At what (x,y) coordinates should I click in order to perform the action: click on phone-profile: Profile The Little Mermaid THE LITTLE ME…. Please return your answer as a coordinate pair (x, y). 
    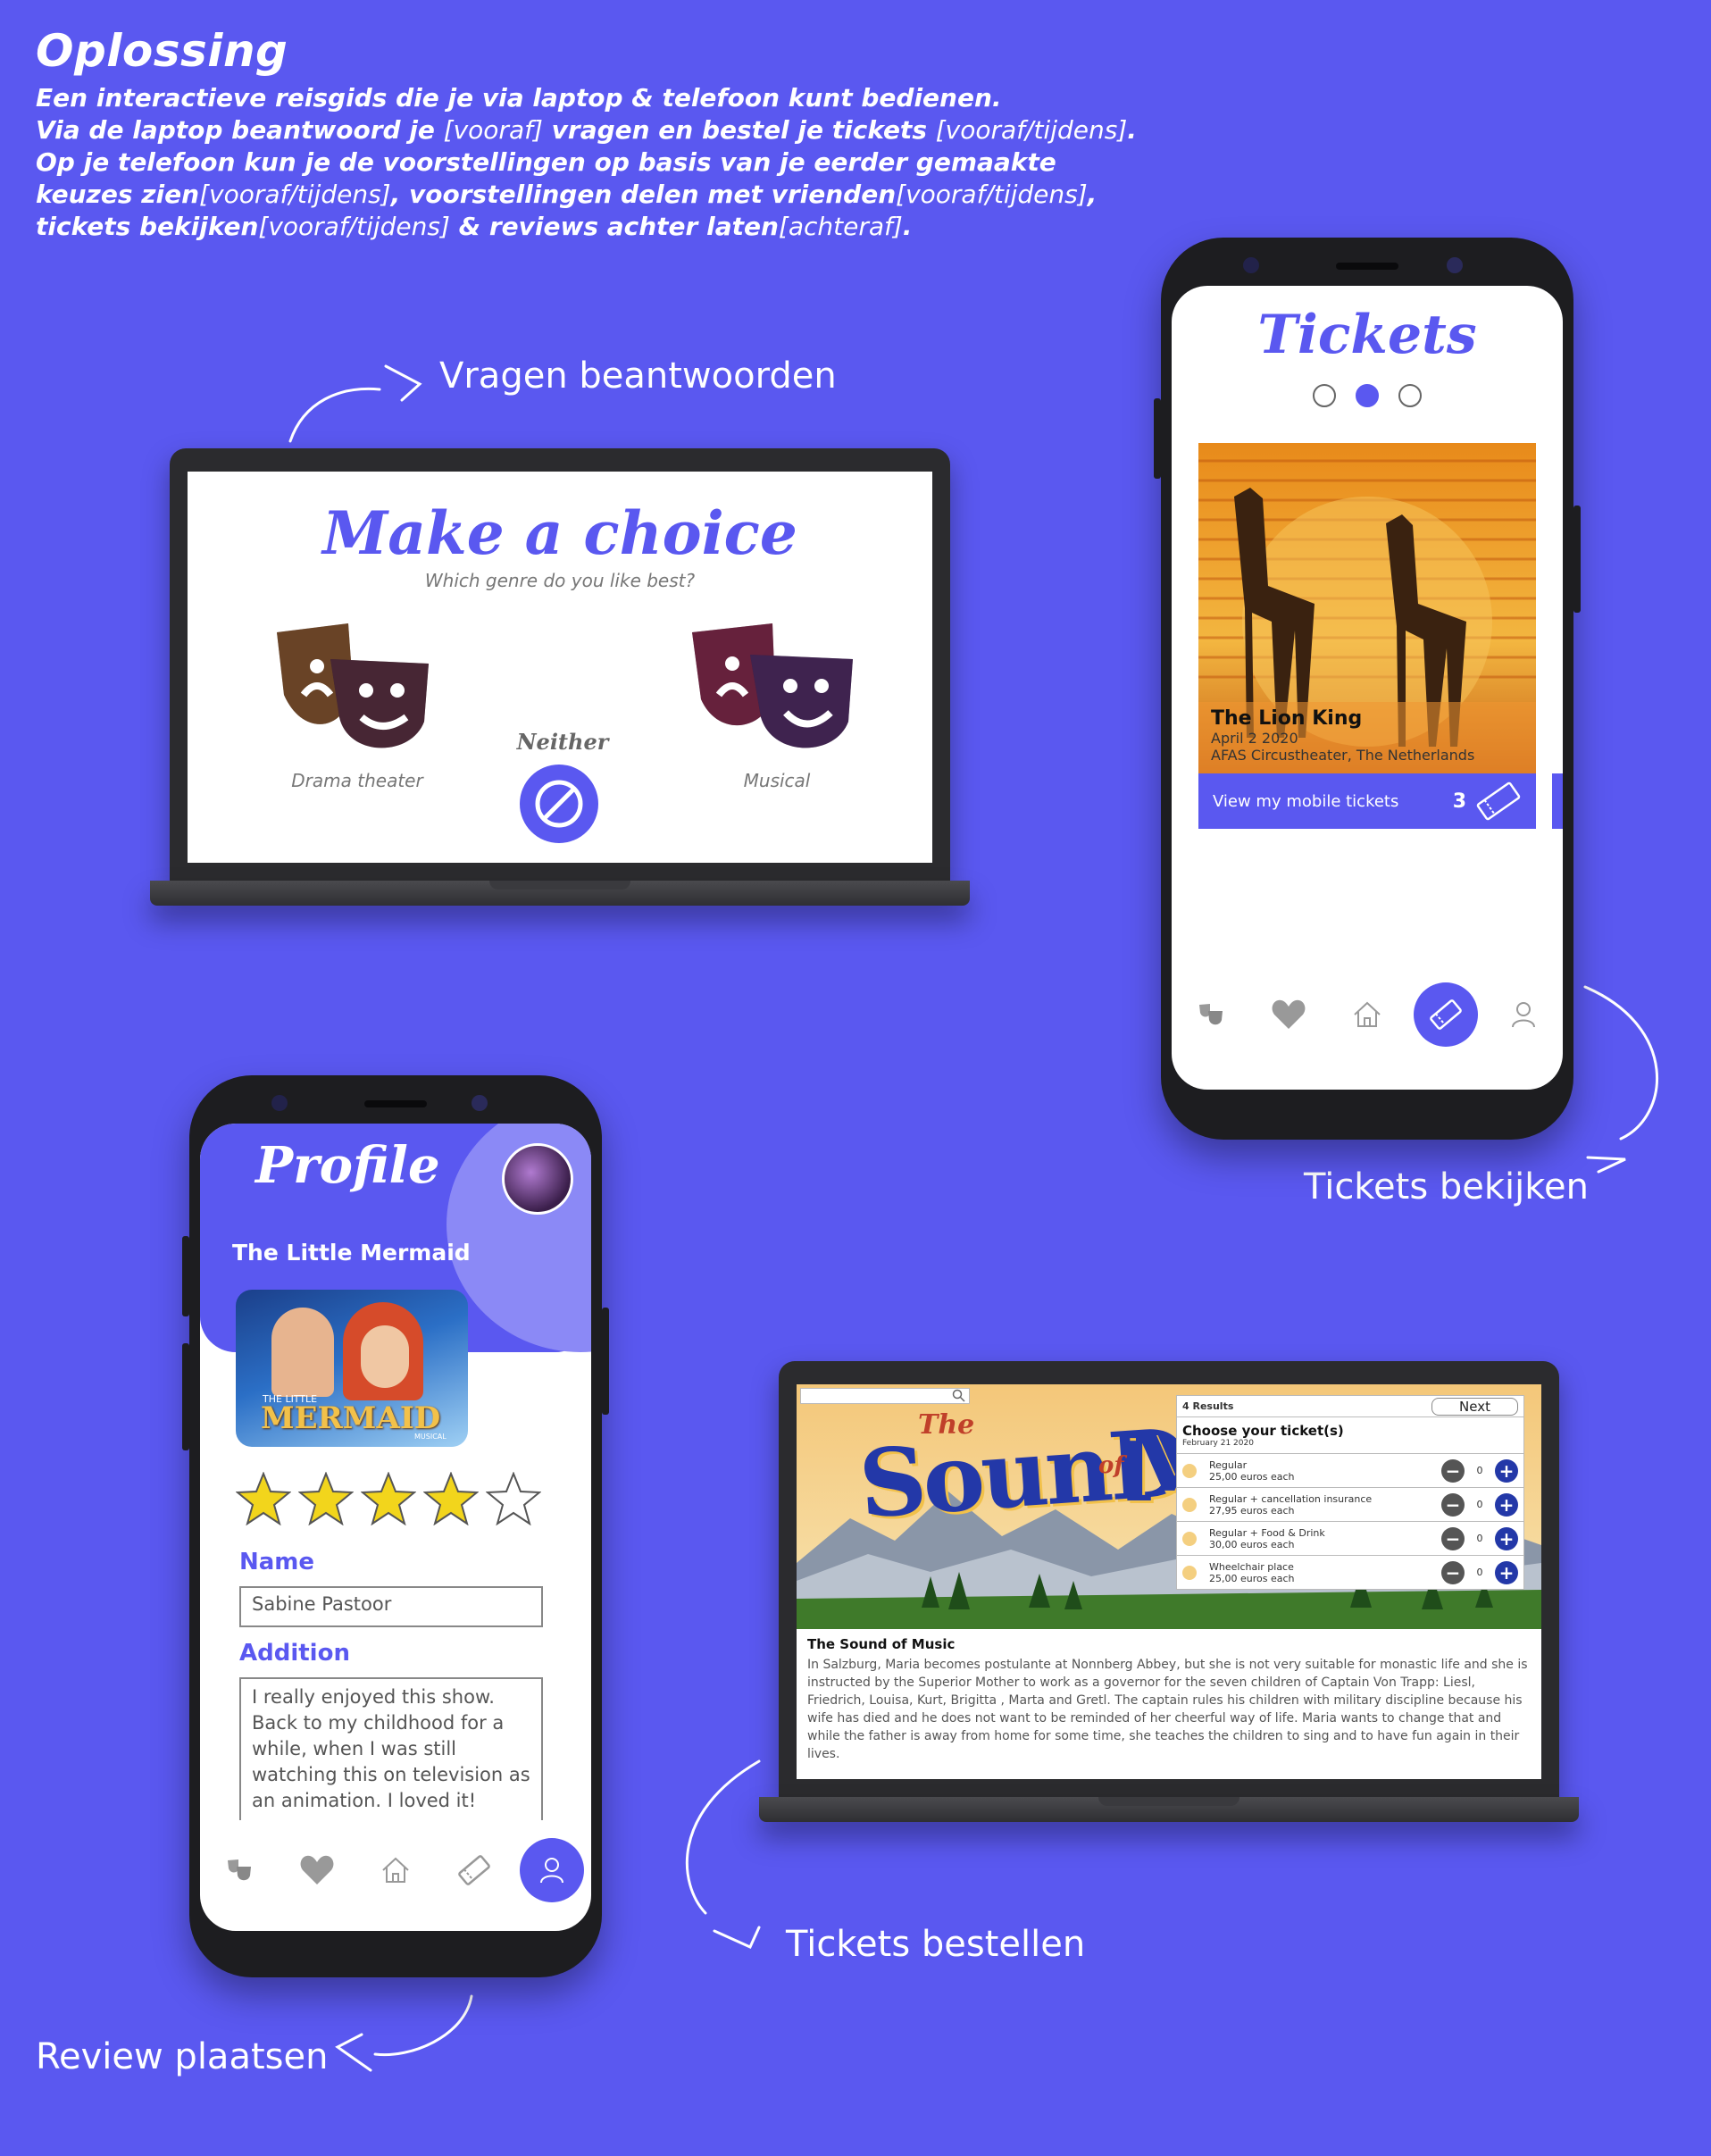
    Looking at the image, I should click on (395, 1526).